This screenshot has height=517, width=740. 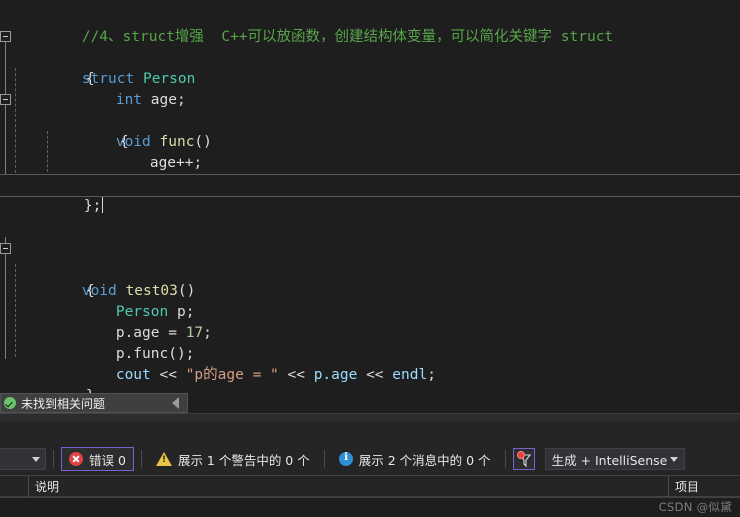 What do you see at coordinates (107, 460) in the screenshot?
I see `filter-errors-label: 错误 0` at bounding box center [107, 460].